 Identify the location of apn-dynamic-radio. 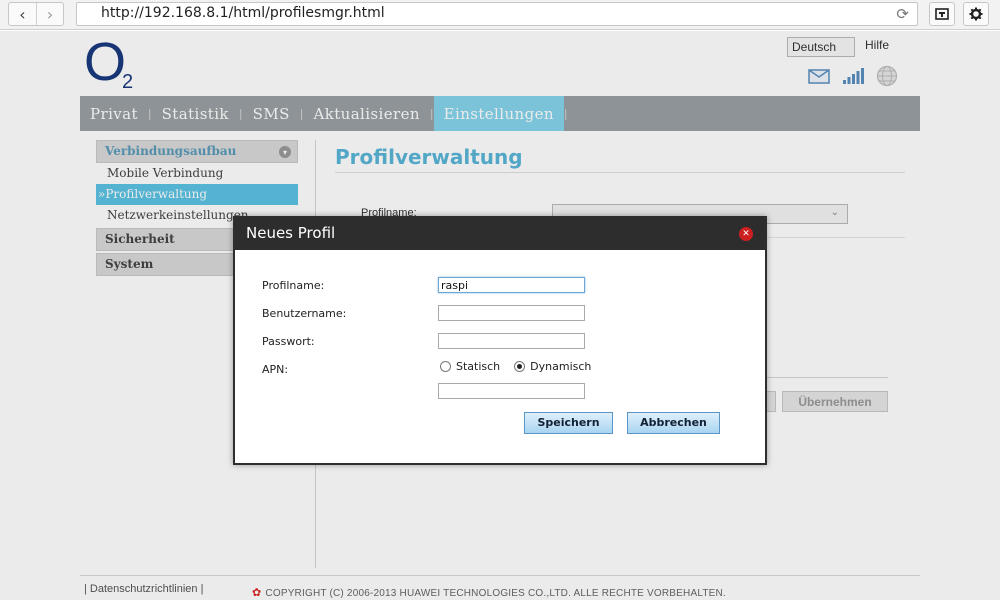
(520, 366).